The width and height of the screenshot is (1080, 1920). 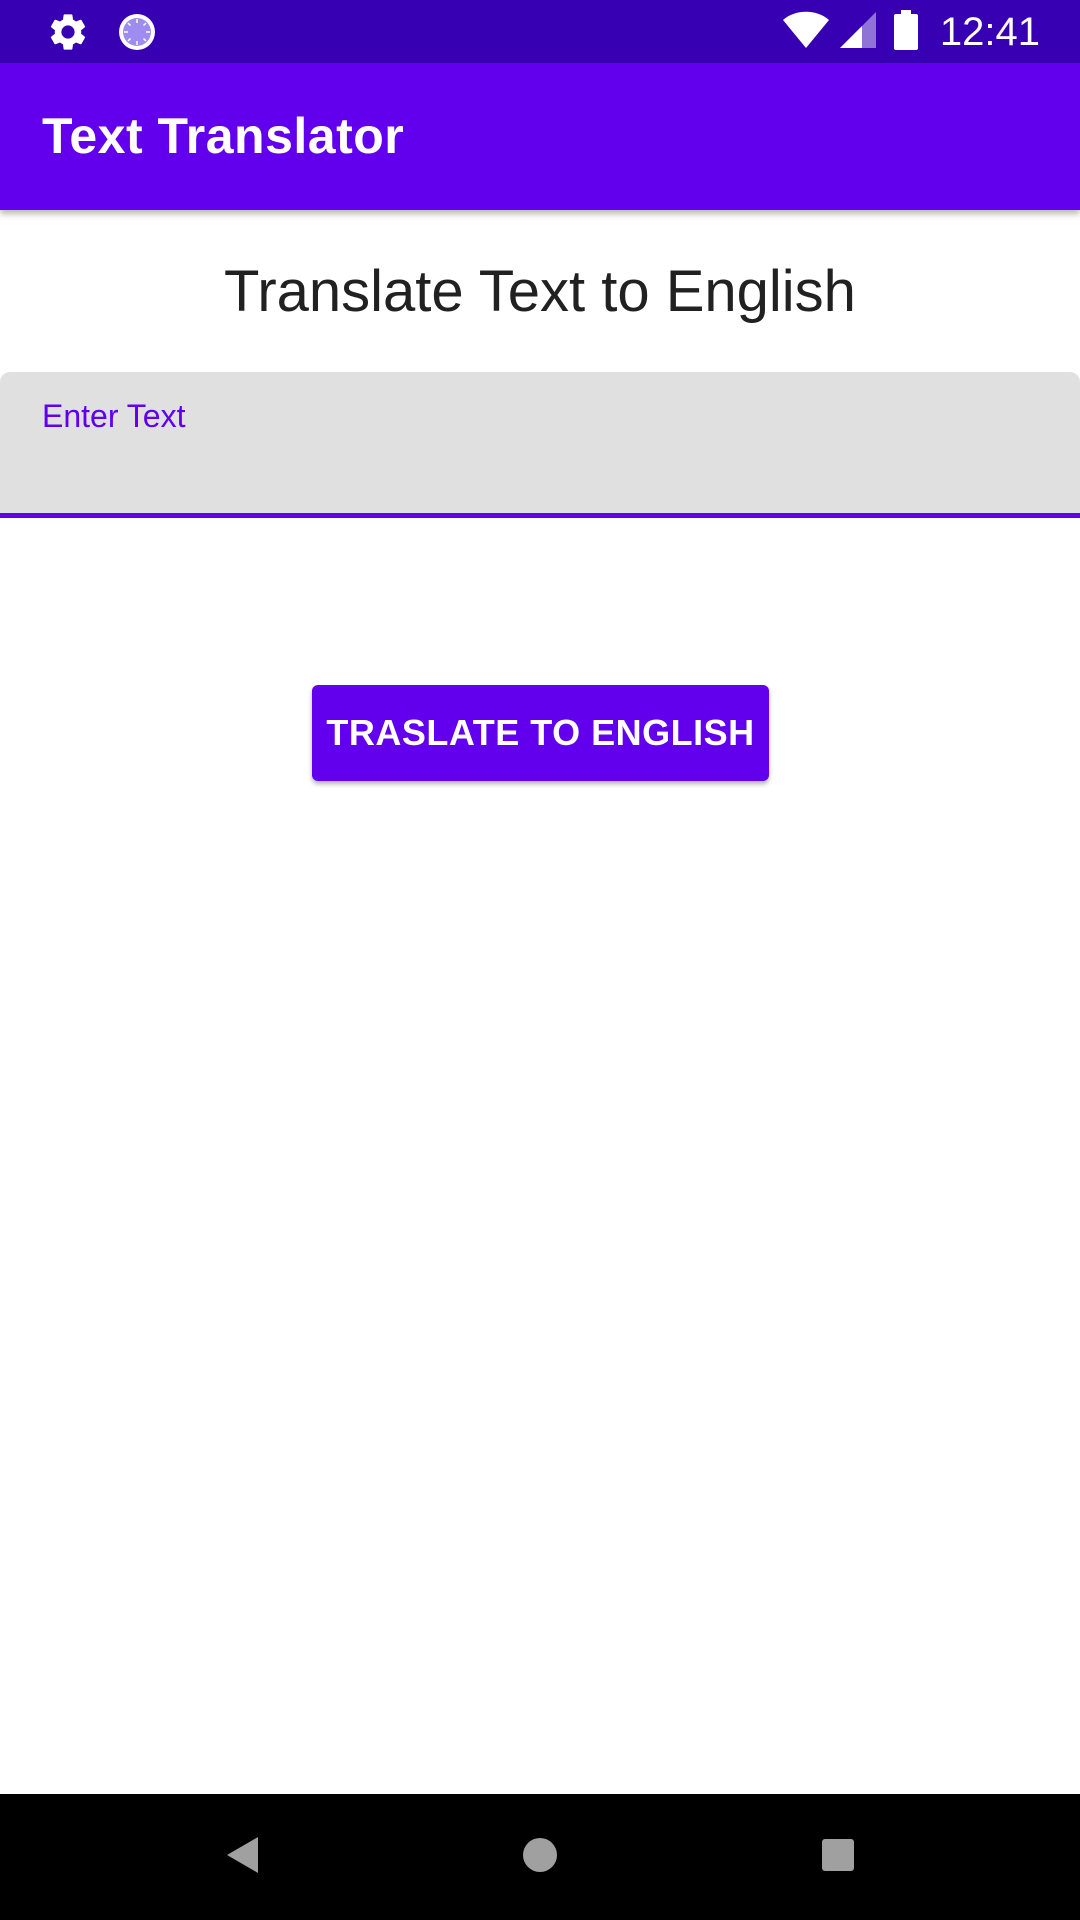 I want to click on text-input-field: Enter Text, so click(x=540, y=445).